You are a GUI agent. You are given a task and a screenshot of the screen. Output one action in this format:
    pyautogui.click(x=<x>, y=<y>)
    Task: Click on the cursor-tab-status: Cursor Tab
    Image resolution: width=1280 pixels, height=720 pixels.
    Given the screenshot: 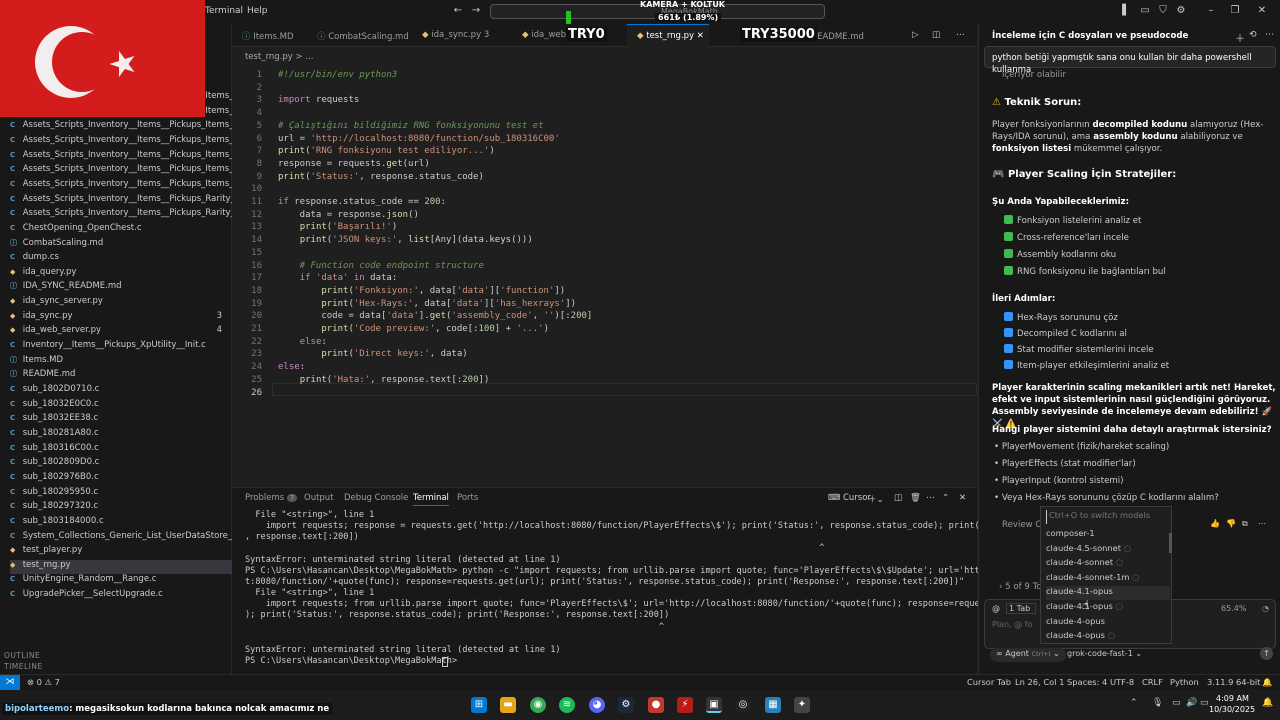 What is the action you would take?
    pyautogui.click(x=989, y=682)
    